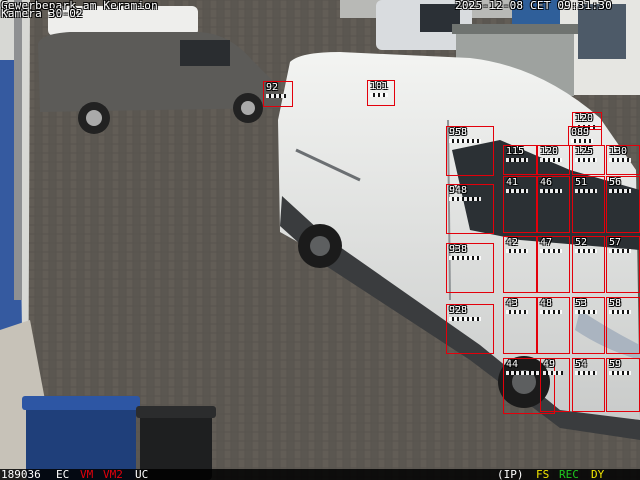 Image resolution: width=640 pixels, height=480 pixels. I want to click on detection-label: 51, so click(581, 182).